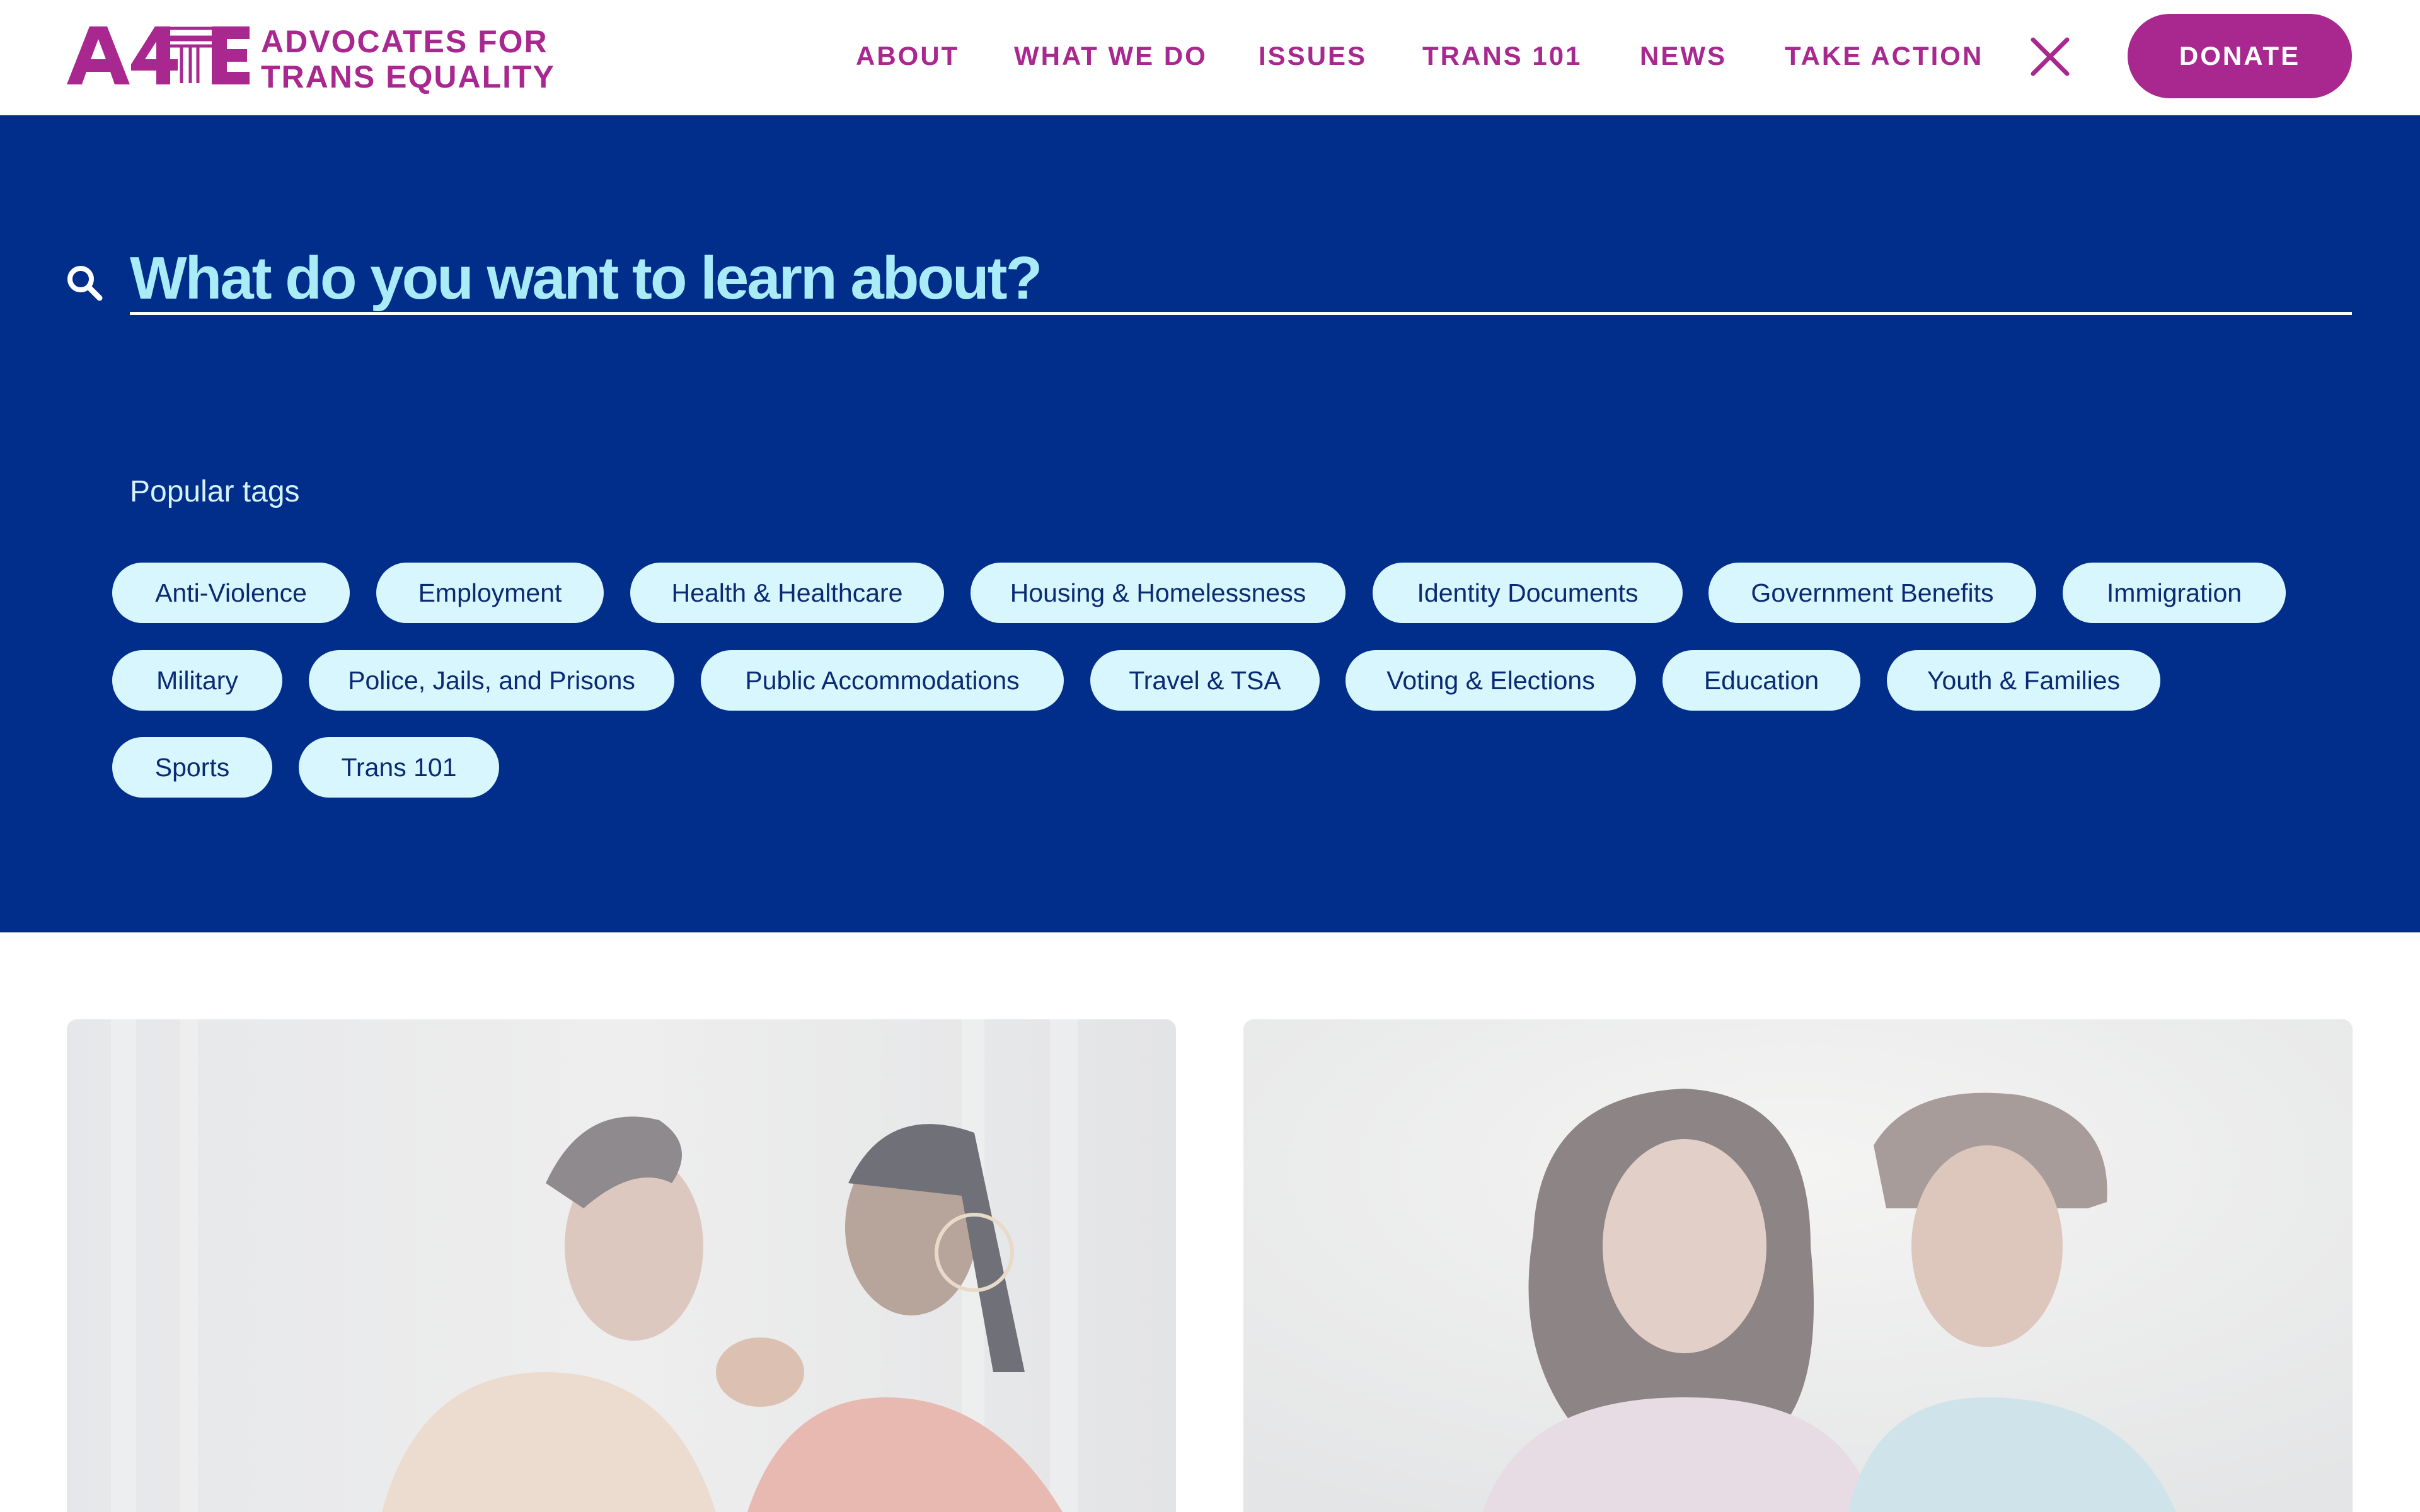 The height and width of the screenshot is (1512, 2420). I want to click on tag-housing-homelessness: Housing & Homelessness, so click(1158, 593).